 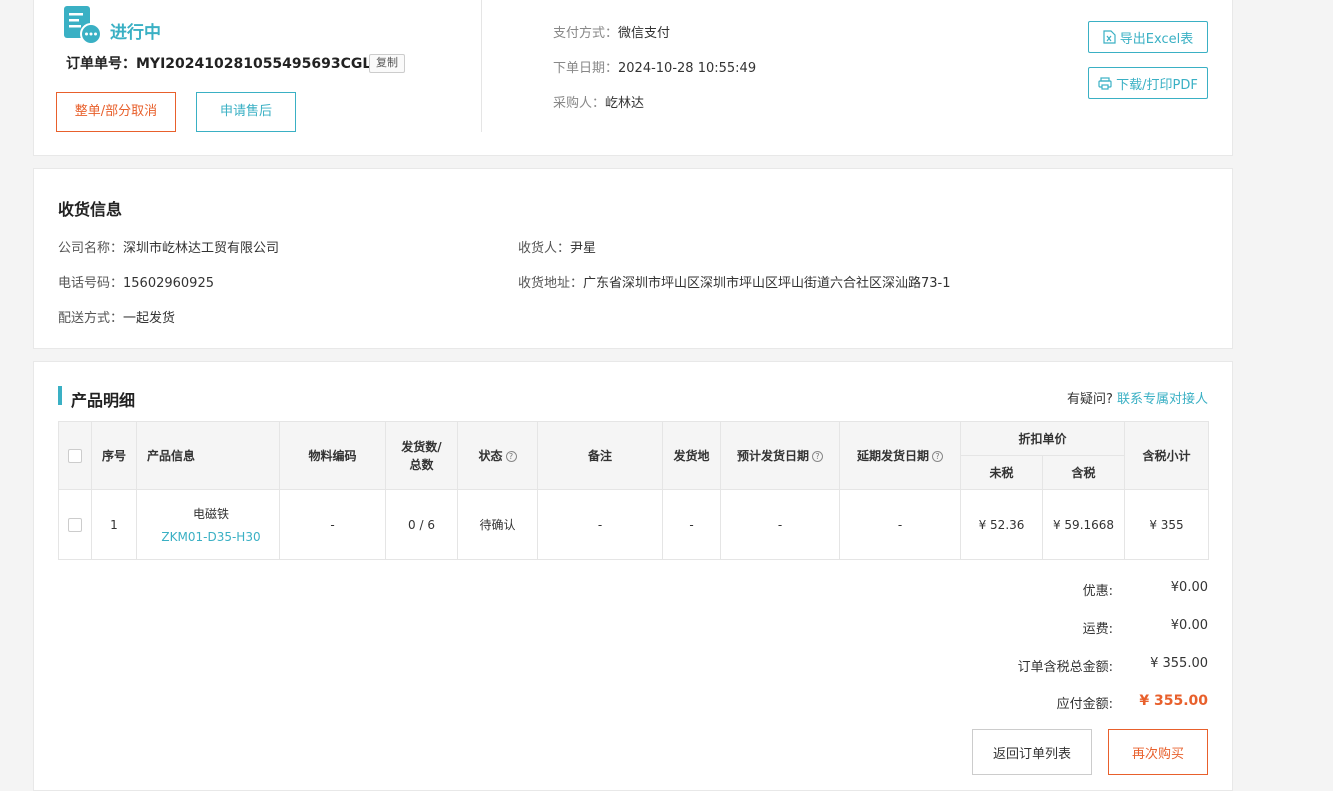 What do you see at coordinates (387, 63) in the screenshot?
I see `copy-order-number-button: 复制` at bounding box center [387, 63].